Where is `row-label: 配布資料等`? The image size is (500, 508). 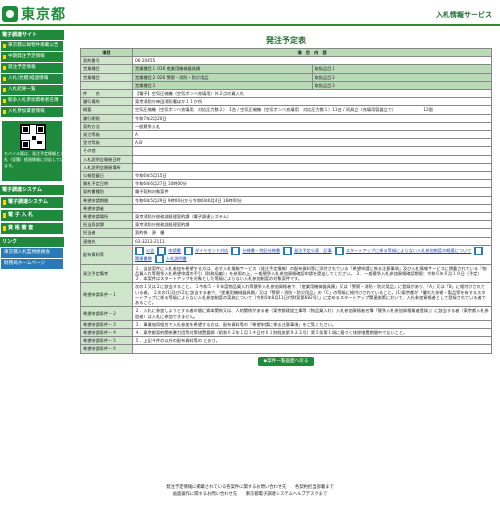
row-label: 配布資料等 is located at coordinates (106, 254).